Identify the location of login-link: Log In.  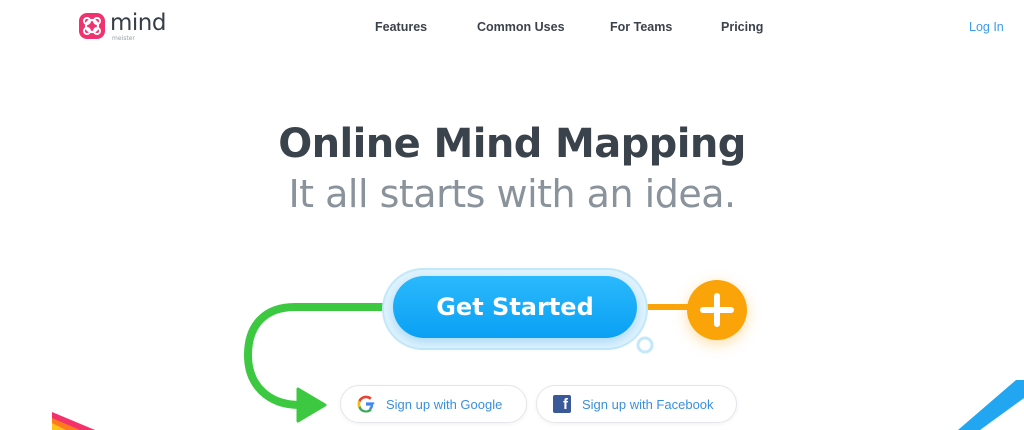
(986, 27).